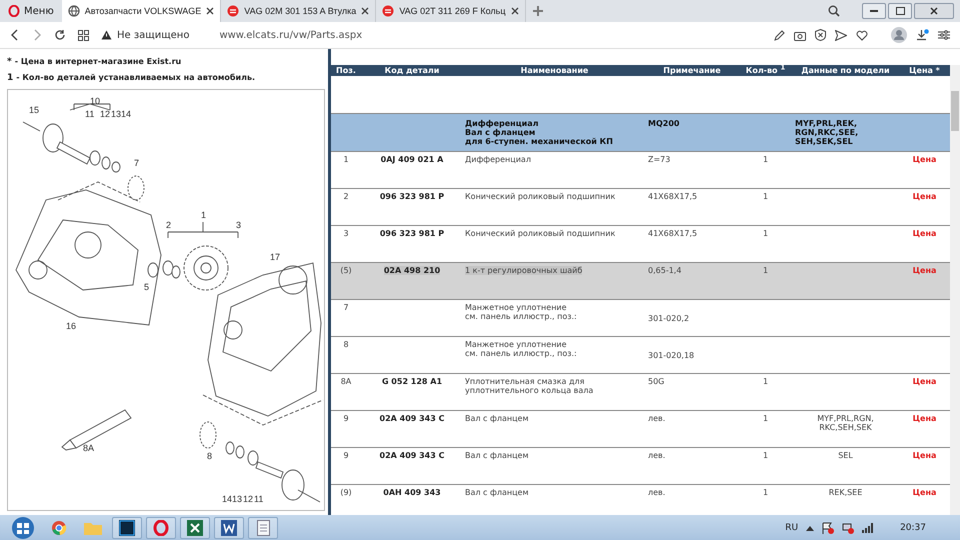 The image size is (960, 540). I want to click on back-icon, so click(15, 35).